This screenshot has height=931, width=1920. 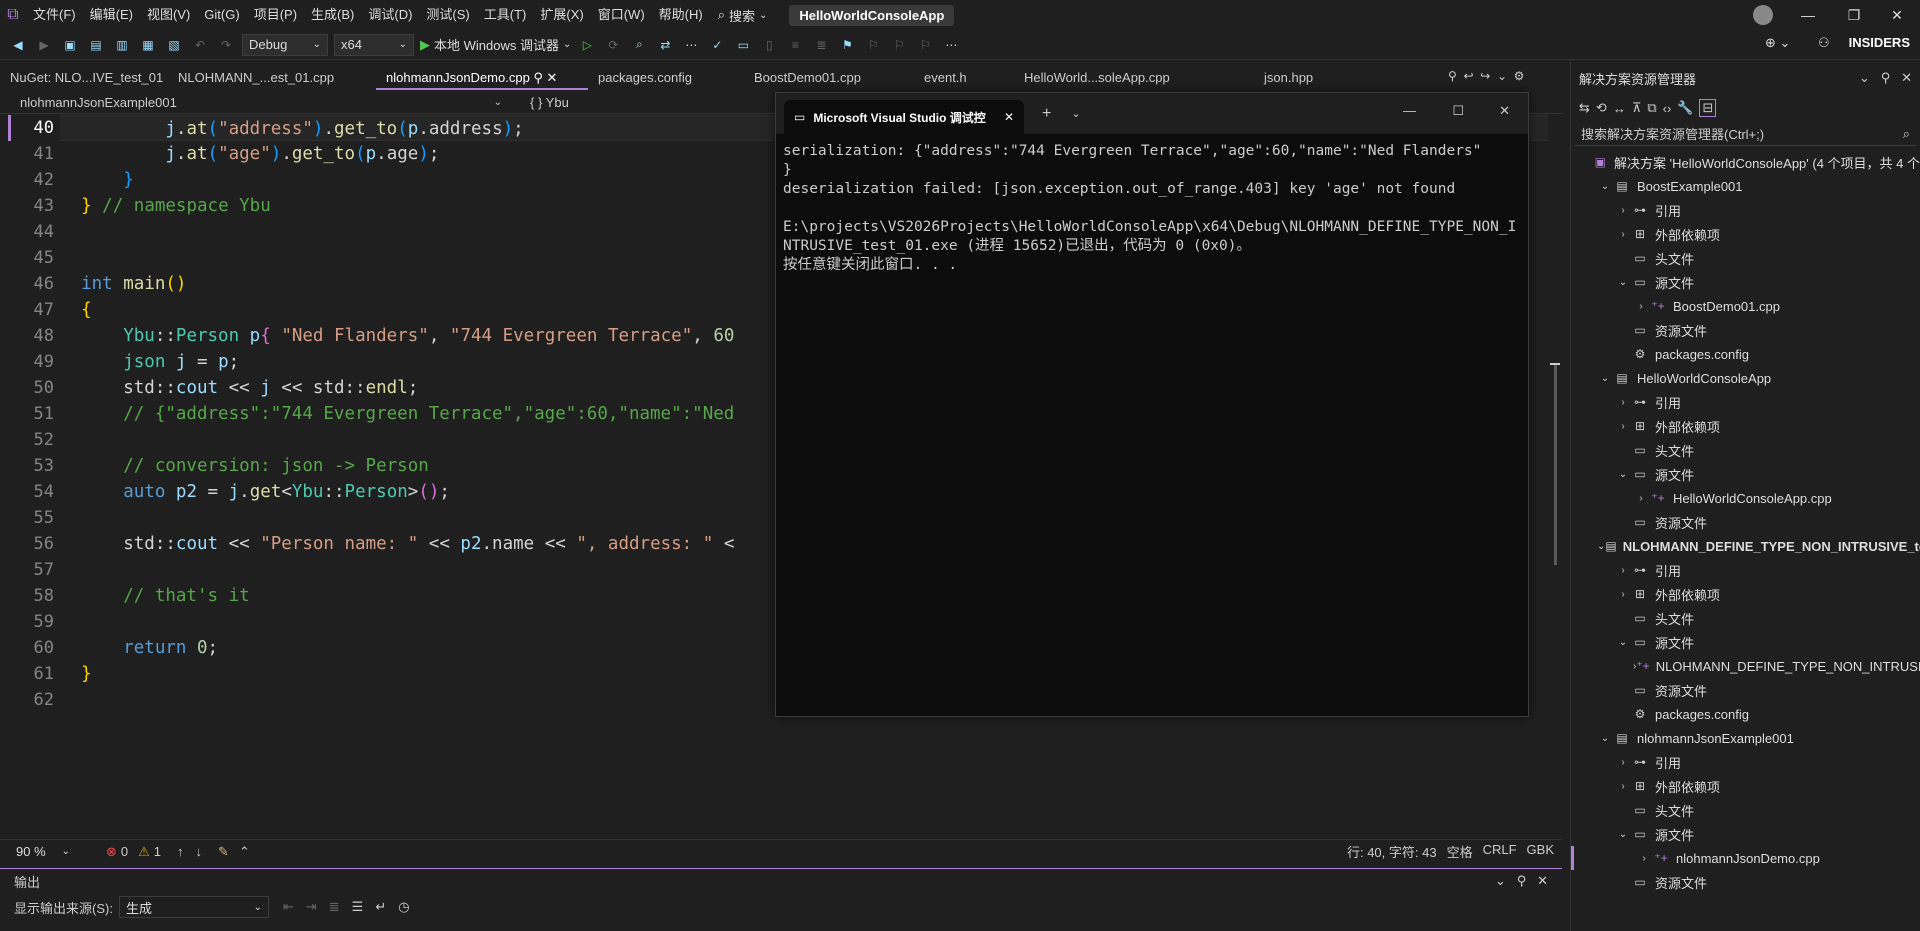 I want to click on save-all-icon: ▧, so click(x=174, y=45).